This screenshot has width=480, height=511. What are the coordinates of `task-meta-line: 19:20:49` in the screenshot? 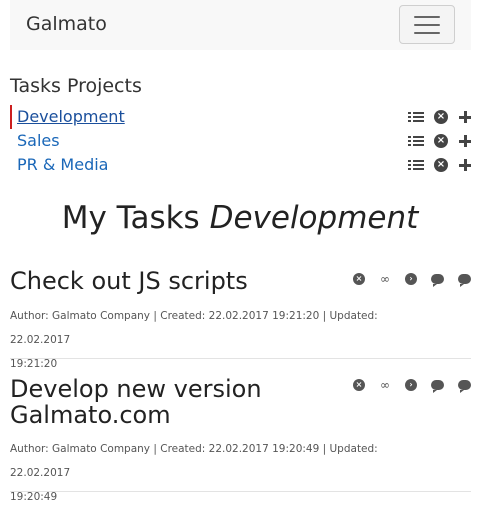 It's located at (34, 497).